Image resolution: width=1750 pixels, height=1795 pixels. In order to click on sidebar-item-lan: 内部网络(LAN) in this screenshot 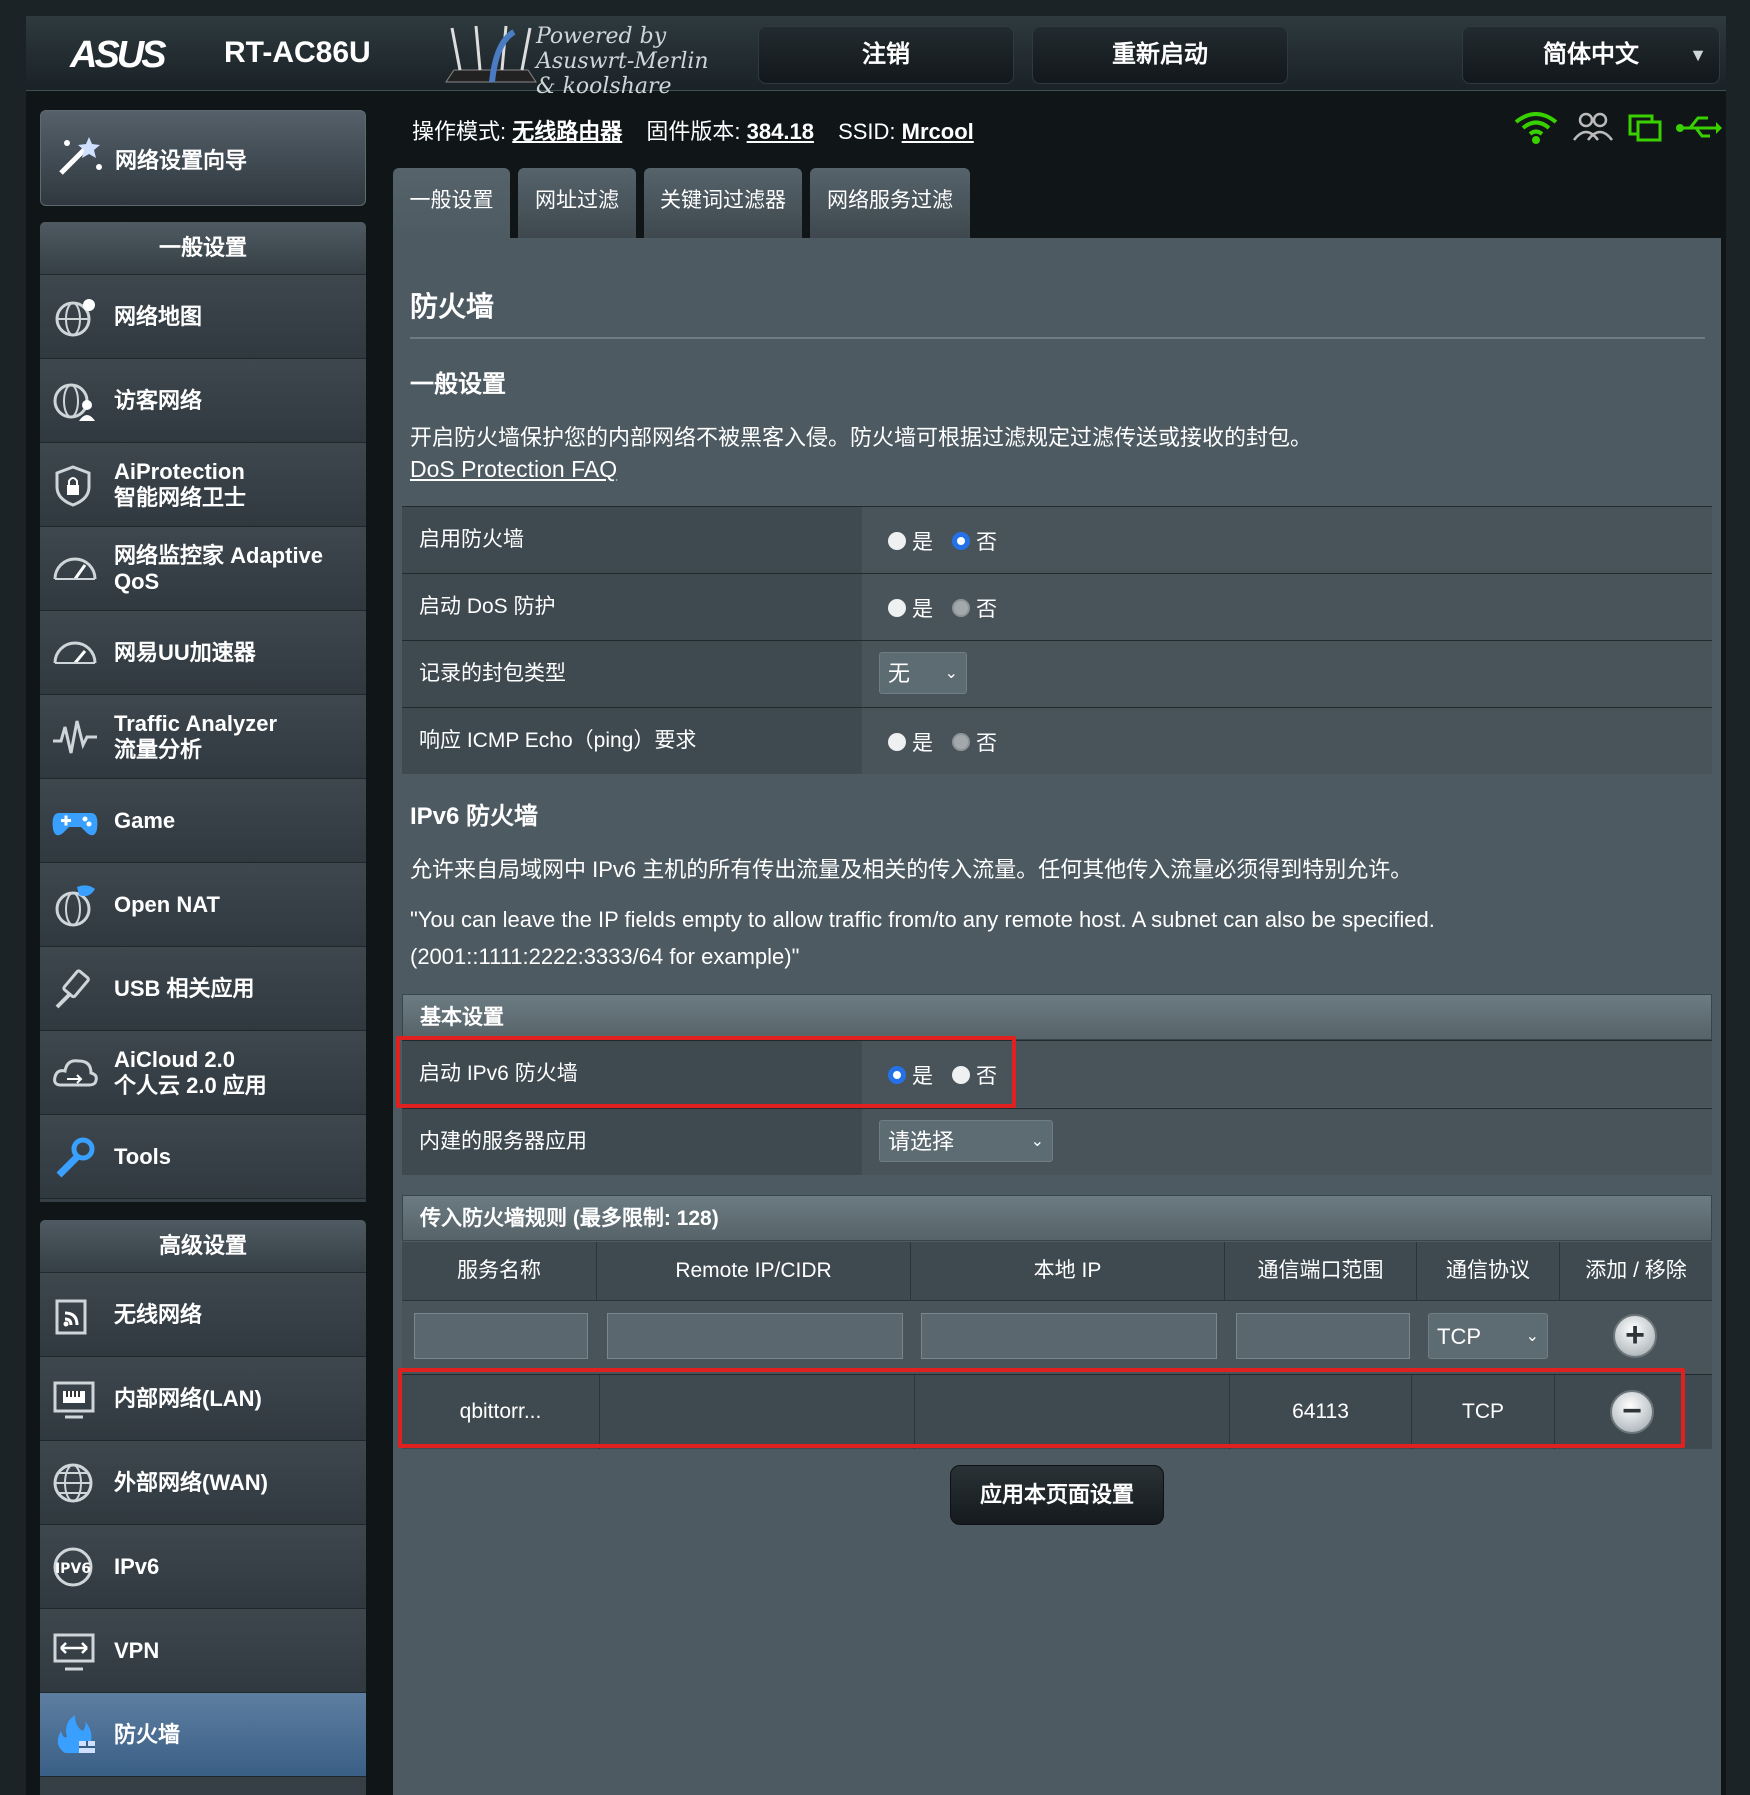, I will do `click(203, 1399)`.